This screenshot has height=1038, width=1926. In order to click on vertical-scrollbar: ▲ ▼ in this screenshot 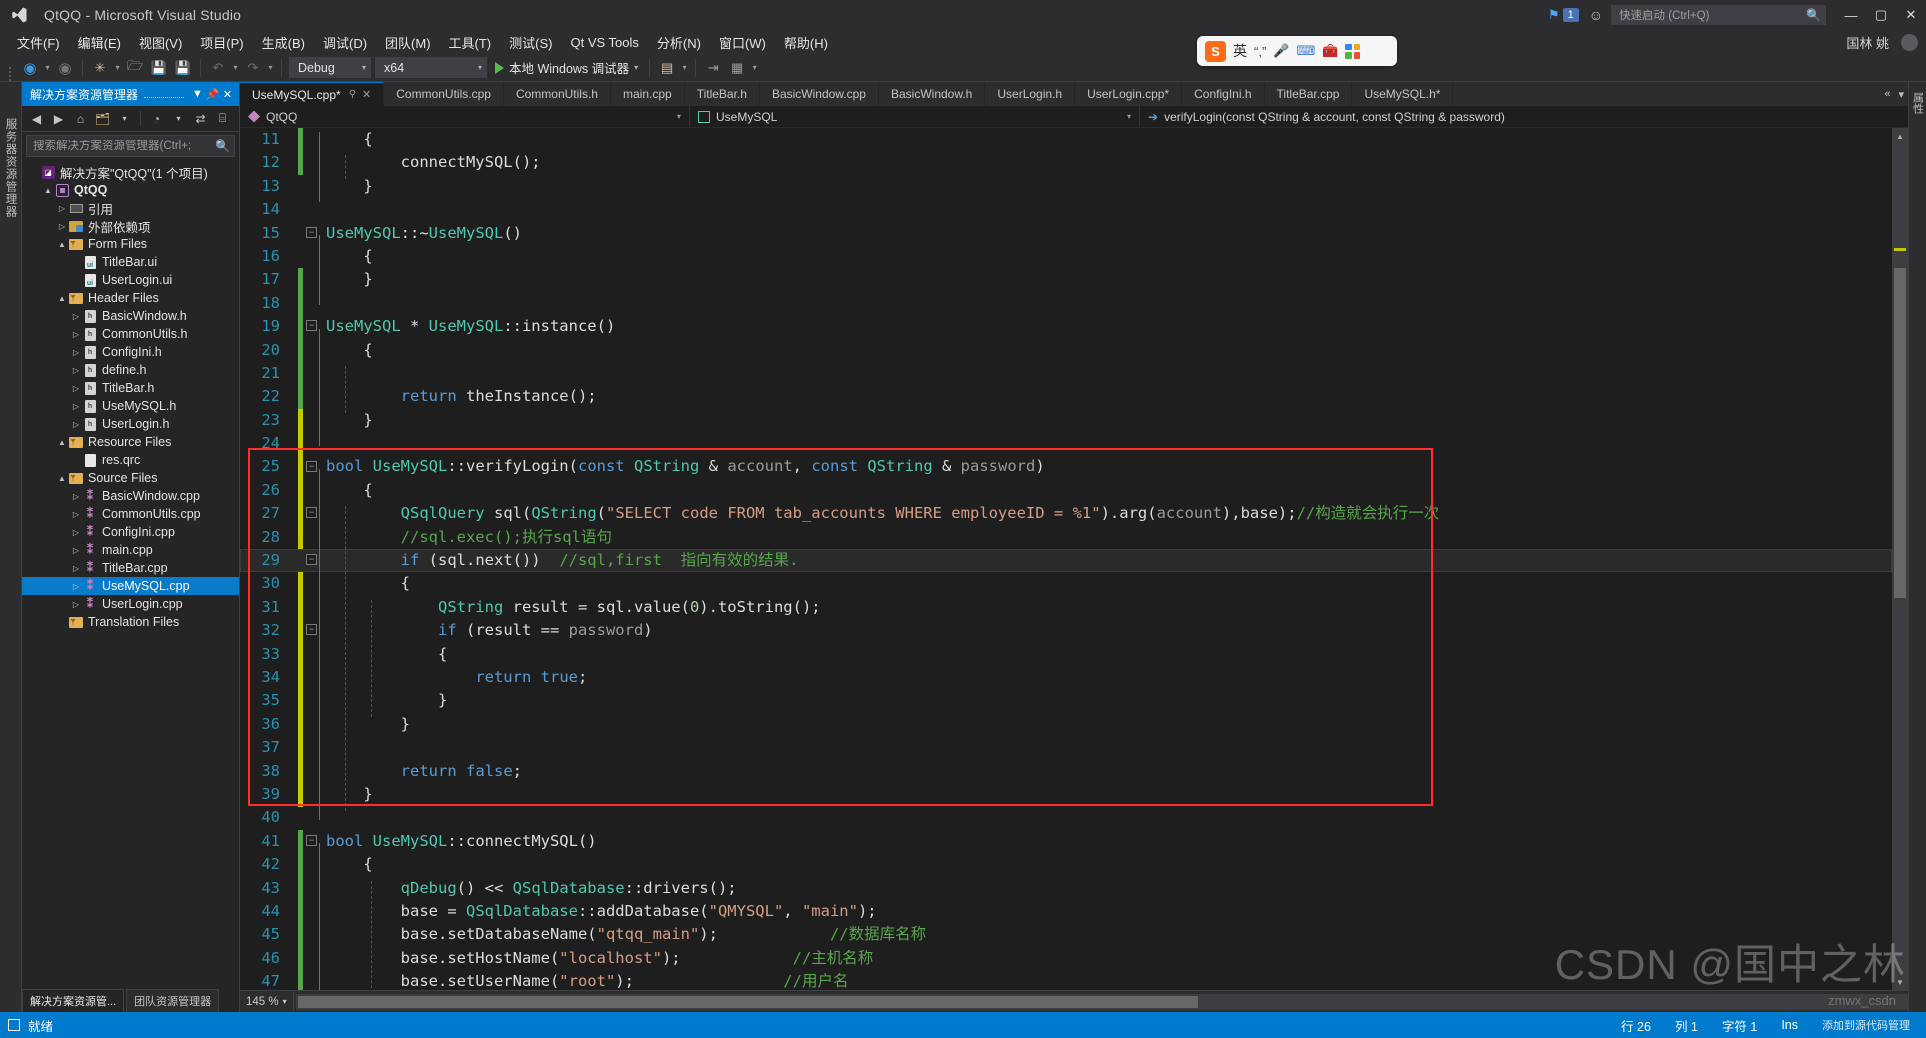, I will do `click(1900, 559)`.